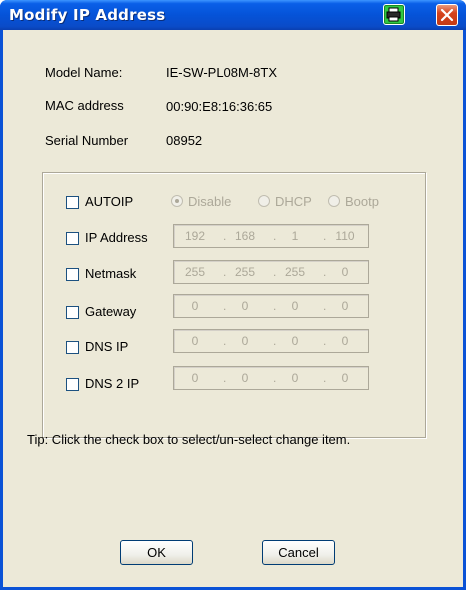 This screenshot has height=590, width=466. Describe the element at coordinates (210, 201) in the screenshot. I see `radio-disable-label: Disable` at that location.